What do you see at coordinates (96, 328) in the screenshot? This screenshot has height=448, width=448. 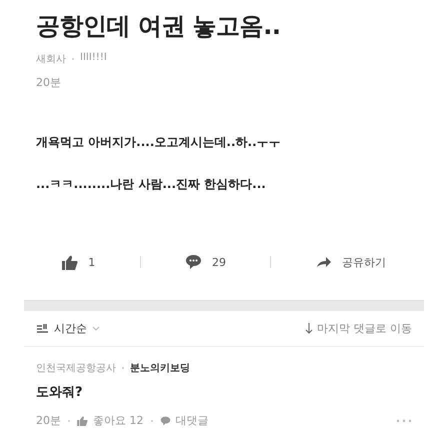 I see `caret-icon` at bounding box center [96, 328].